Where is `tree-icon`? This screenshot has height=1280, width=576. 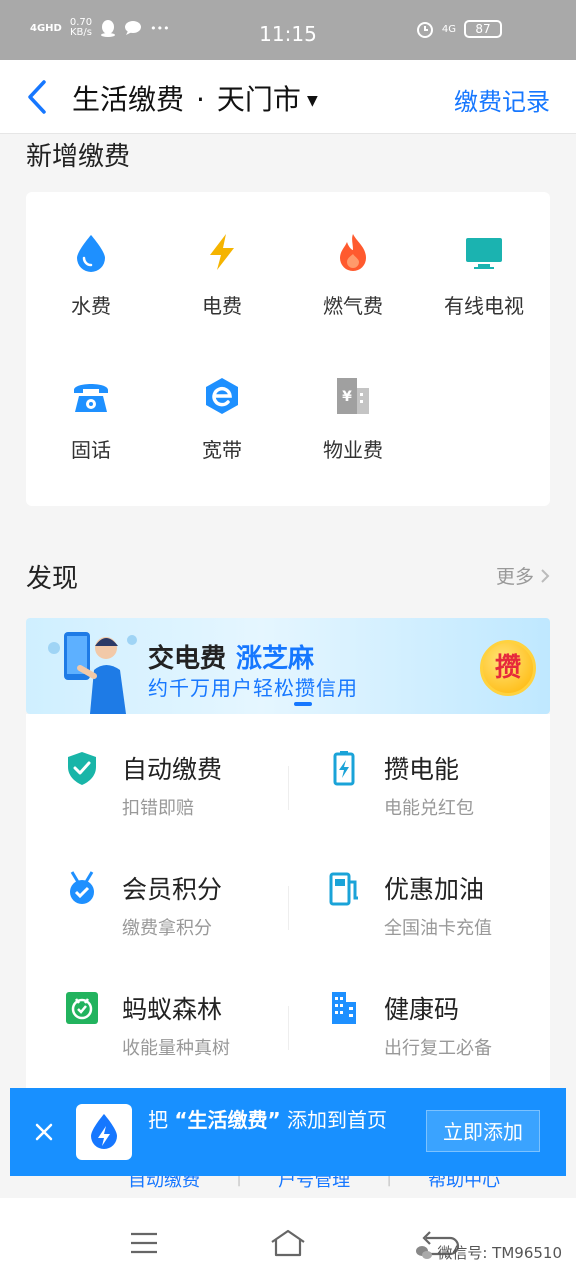
tree-icon is located at coordinates (82, 1008).